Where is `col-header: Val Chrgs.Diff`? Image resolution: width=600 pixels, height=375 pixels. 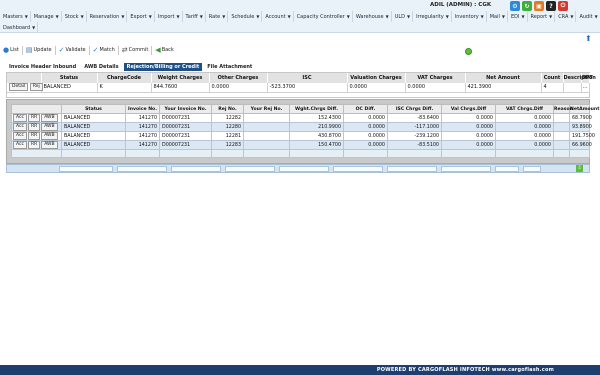 col-header: Val Chrgs.Diff is located at coordinates (468, 109).